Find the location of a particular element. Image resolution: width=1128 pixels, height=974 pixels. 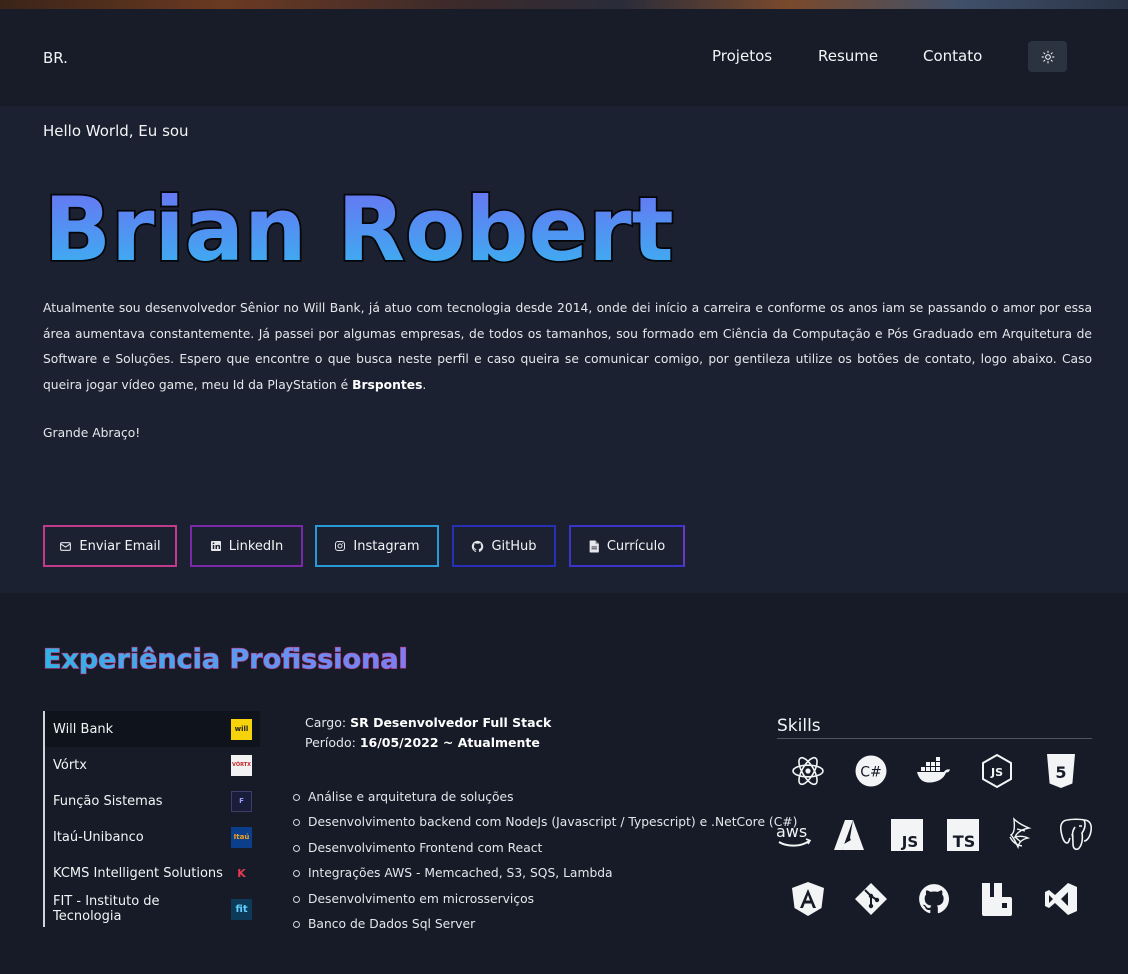

linkedin-icon is located at coordinates (215, 546).